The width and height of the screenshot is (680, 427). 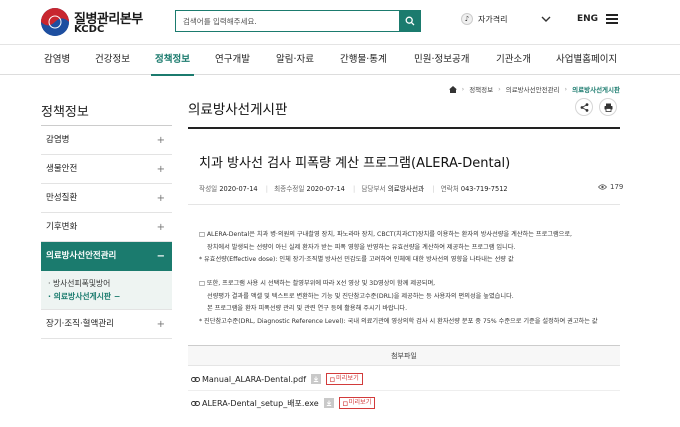 I want to click on nav-infectious-disease: 감염병, so click(x=57, y=60).